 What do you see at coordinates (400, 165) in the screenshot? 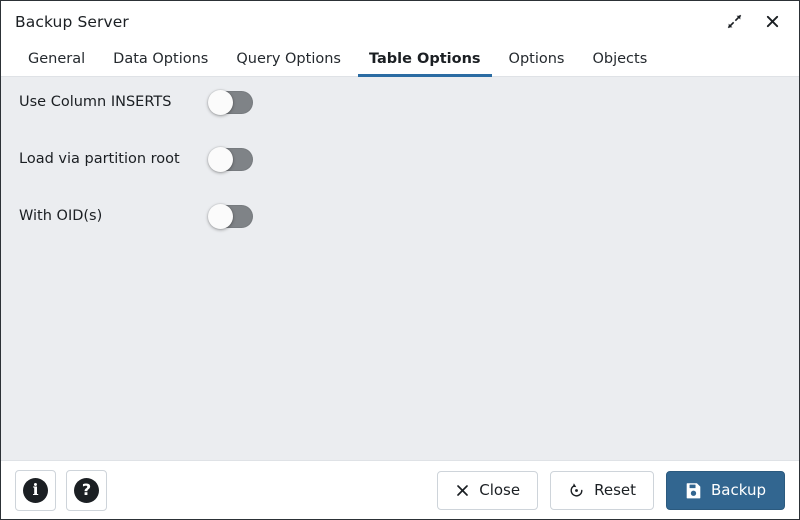
I see `field-load-via-partition-root: Load via partition root` at bounding box center [400, 165].